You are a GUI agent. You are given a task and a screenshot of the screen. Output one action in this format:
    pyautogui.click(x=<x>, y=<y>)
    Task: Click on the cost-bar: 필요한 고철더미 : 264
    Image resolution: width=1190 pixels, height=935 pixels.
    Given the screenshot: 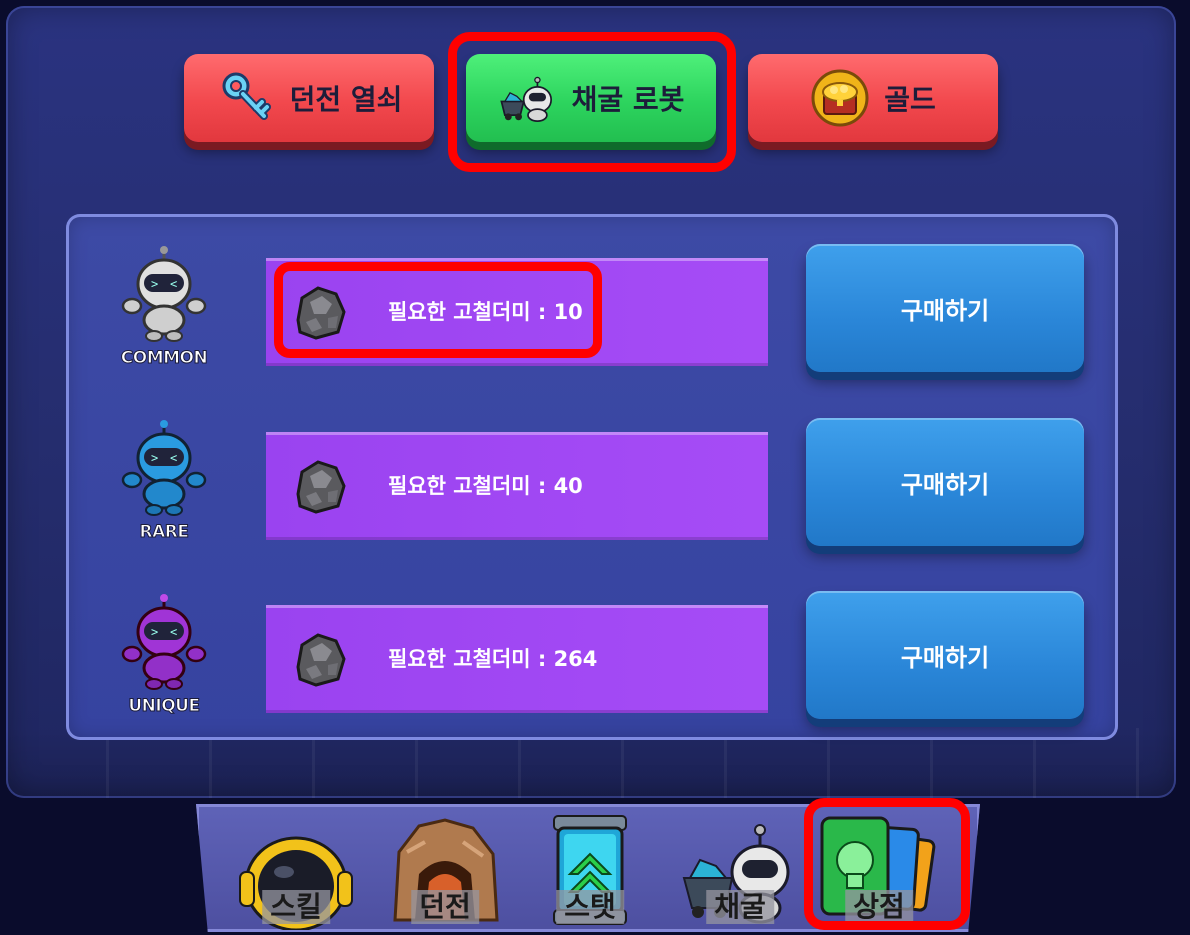 What is the action you would take?
    pyautogui.click(x=517, y=659)
    